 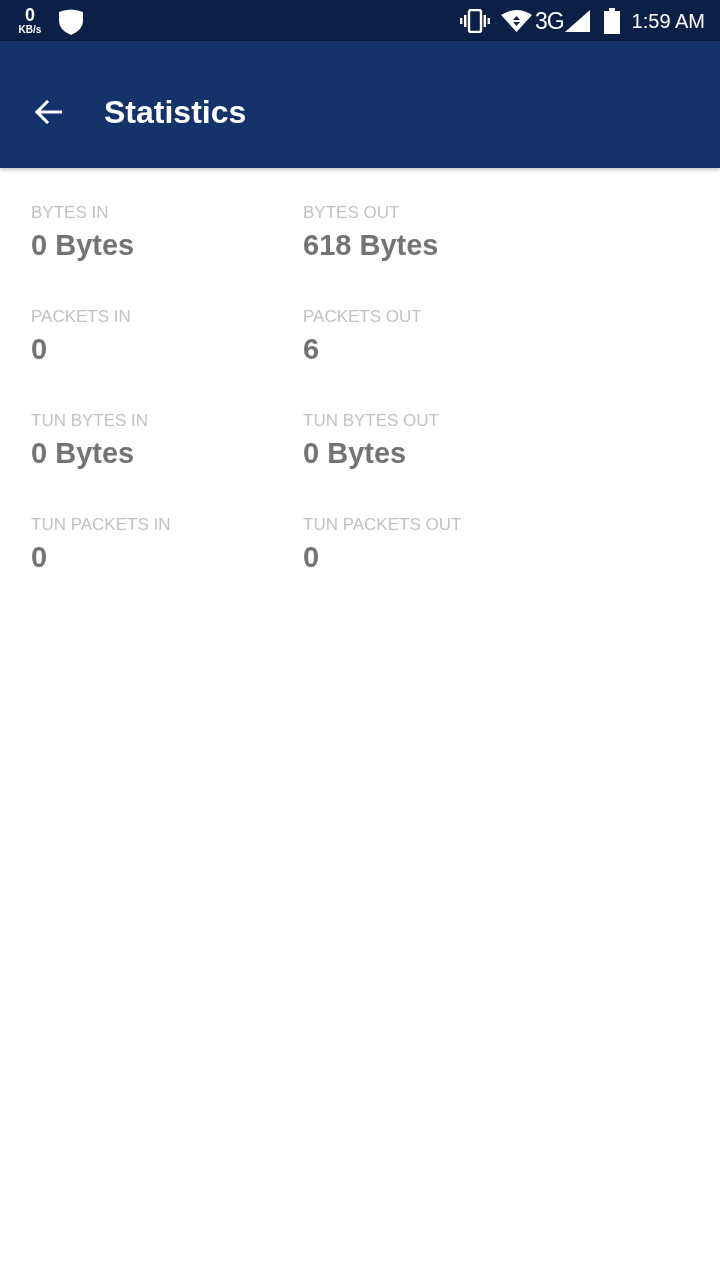 I want to click on clock: 1:59 AM, so click(x=668, y=20).